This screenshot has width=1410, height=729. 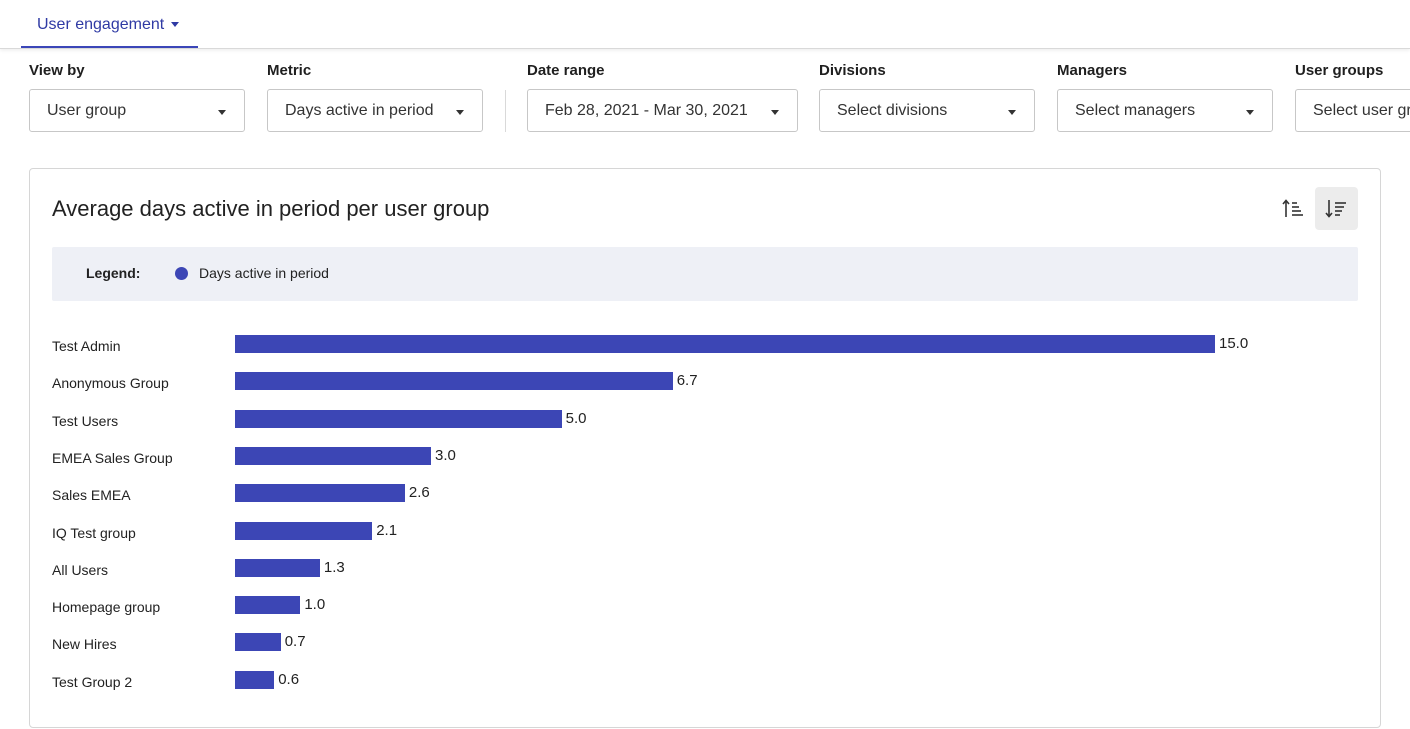 I want to click on select-placeholder: Select user gr, so click(x=1361, y=110).